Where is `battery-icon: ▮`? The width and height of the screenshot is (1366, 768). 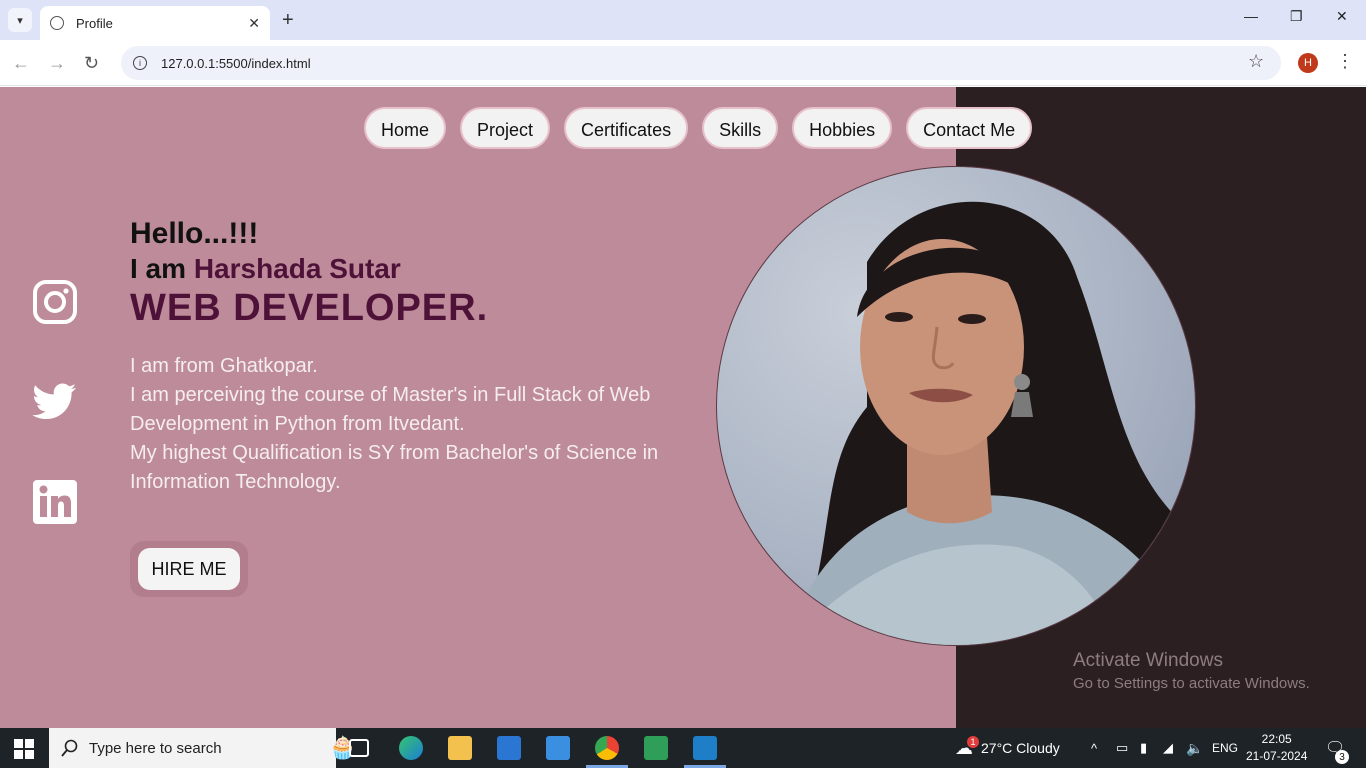 battery-icon: ▮ is located at coordinates (1143, 748).